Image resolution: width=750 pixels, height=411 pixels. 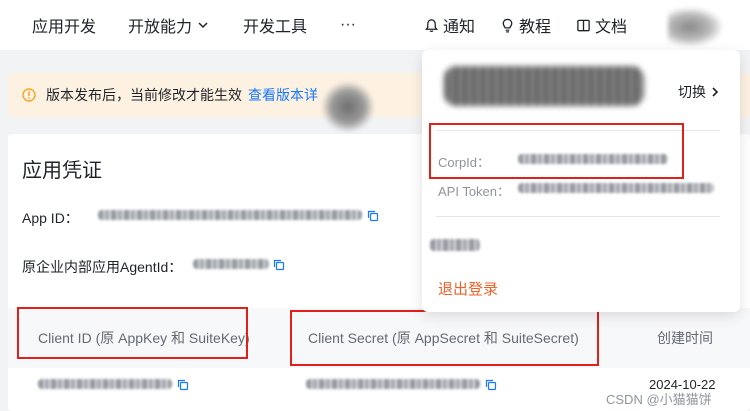 What do you see at coordinates (160, 27) in the screenshot?
I see `nav-open-capabilities-label: 开放能力` at bounding box center [160, 27].